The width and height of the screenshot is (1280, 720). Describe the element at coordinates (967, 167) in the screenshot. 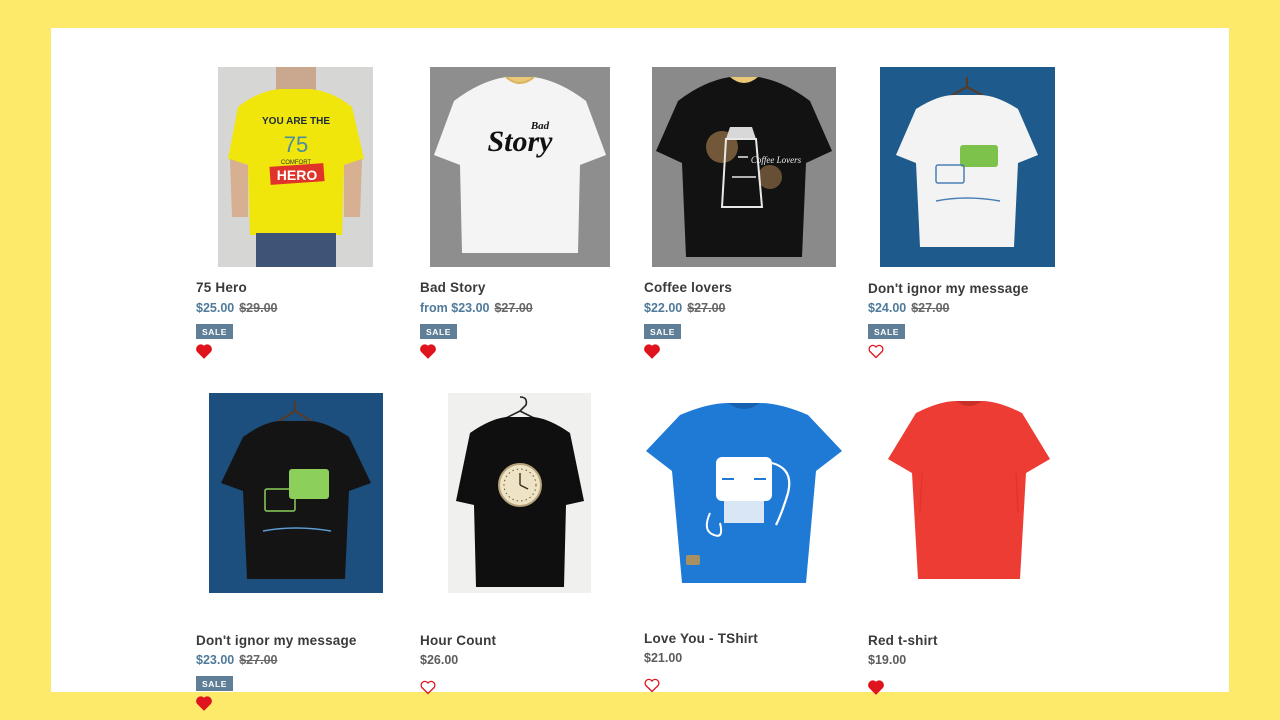

I see `product-image-dont-ignor-white` at that location.